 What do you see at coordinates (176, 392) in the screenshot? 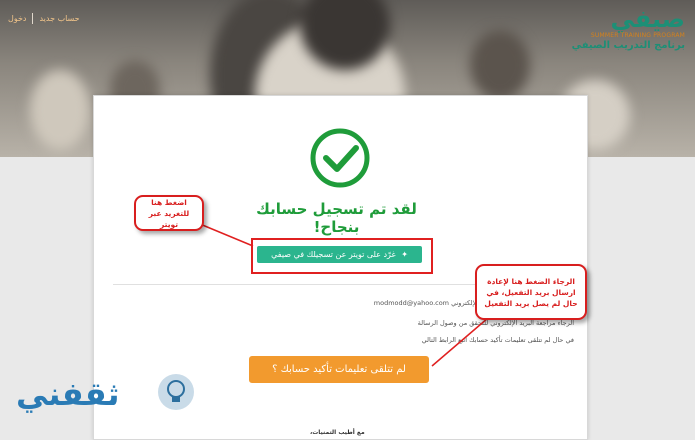
I see `lightbulb-icon` at bounding box center [176, 392].